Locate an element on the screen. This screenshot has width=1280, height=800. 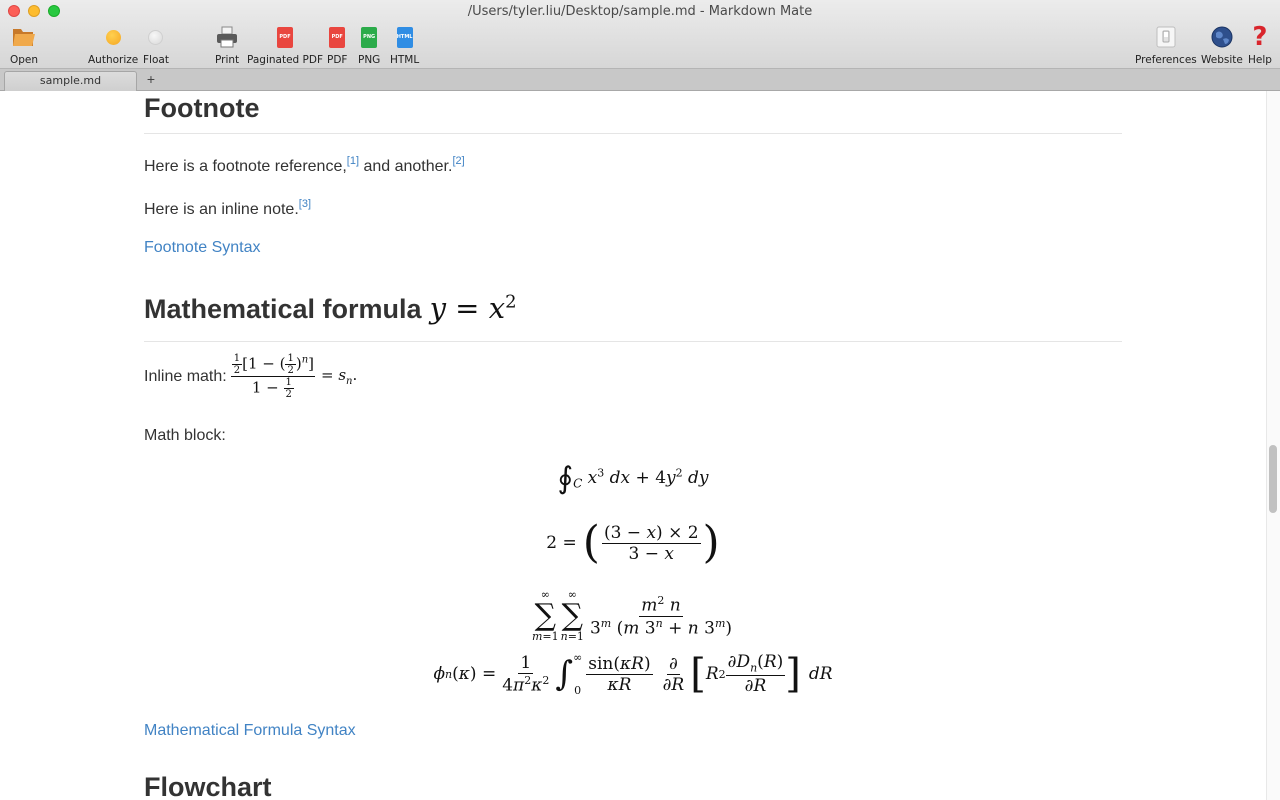
question-mark-icon: ? is located at coordinates (1260, 37).